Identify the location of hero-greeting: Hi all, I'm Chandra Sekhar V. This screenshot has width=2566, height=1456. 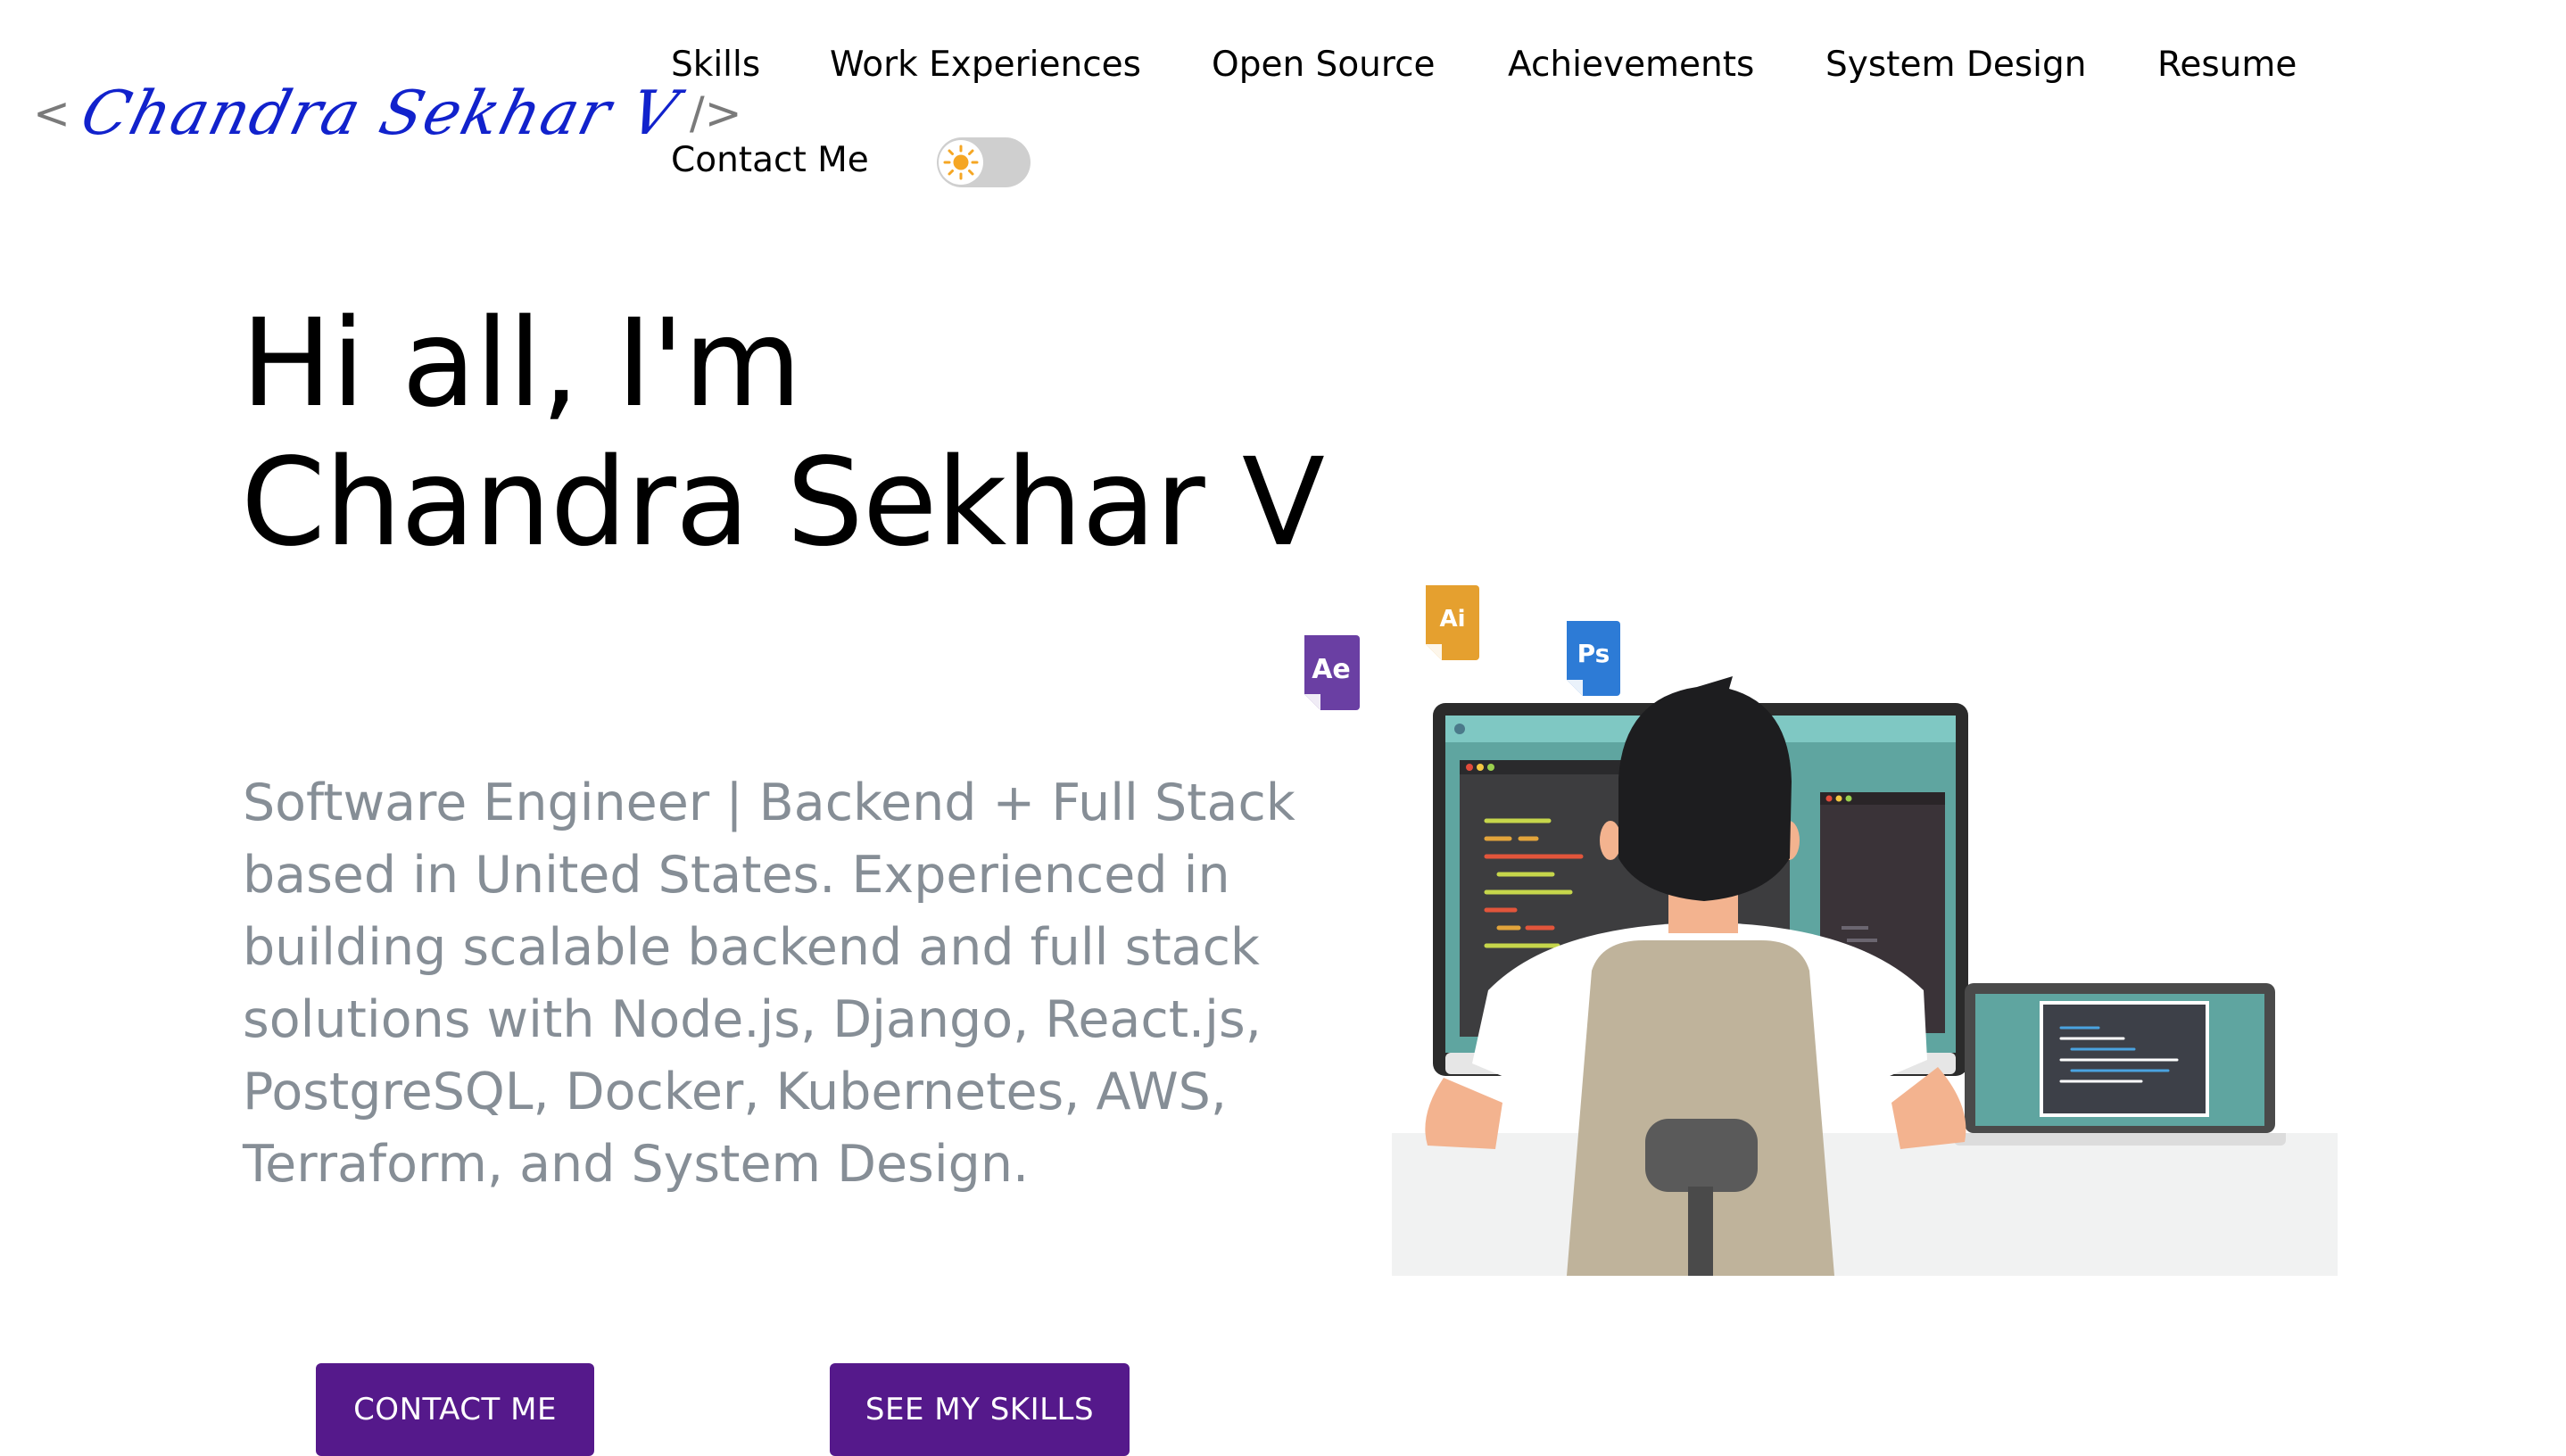
(783, 434).